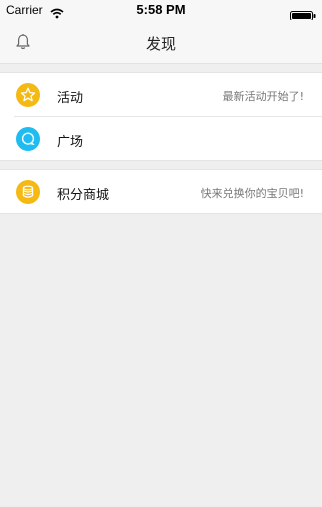  I want to click on status-time: 5:58 PM, so click(161, 9).